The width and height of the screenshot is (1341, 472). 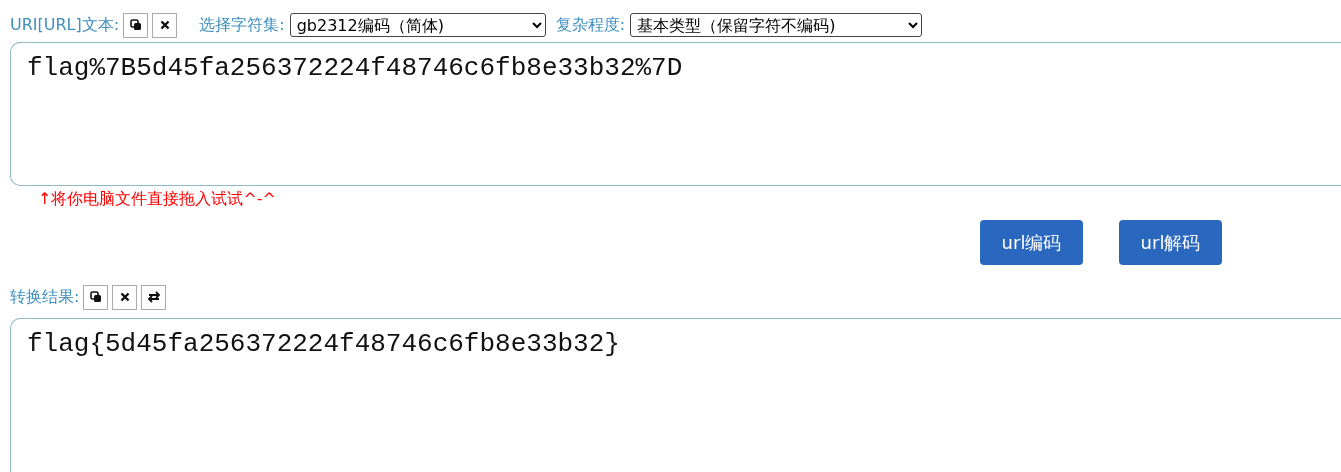 What do you see at coordinates (1170, 242) in the screenshot?
I see `decode-button: url解码` at bounding box center [1170, 242].